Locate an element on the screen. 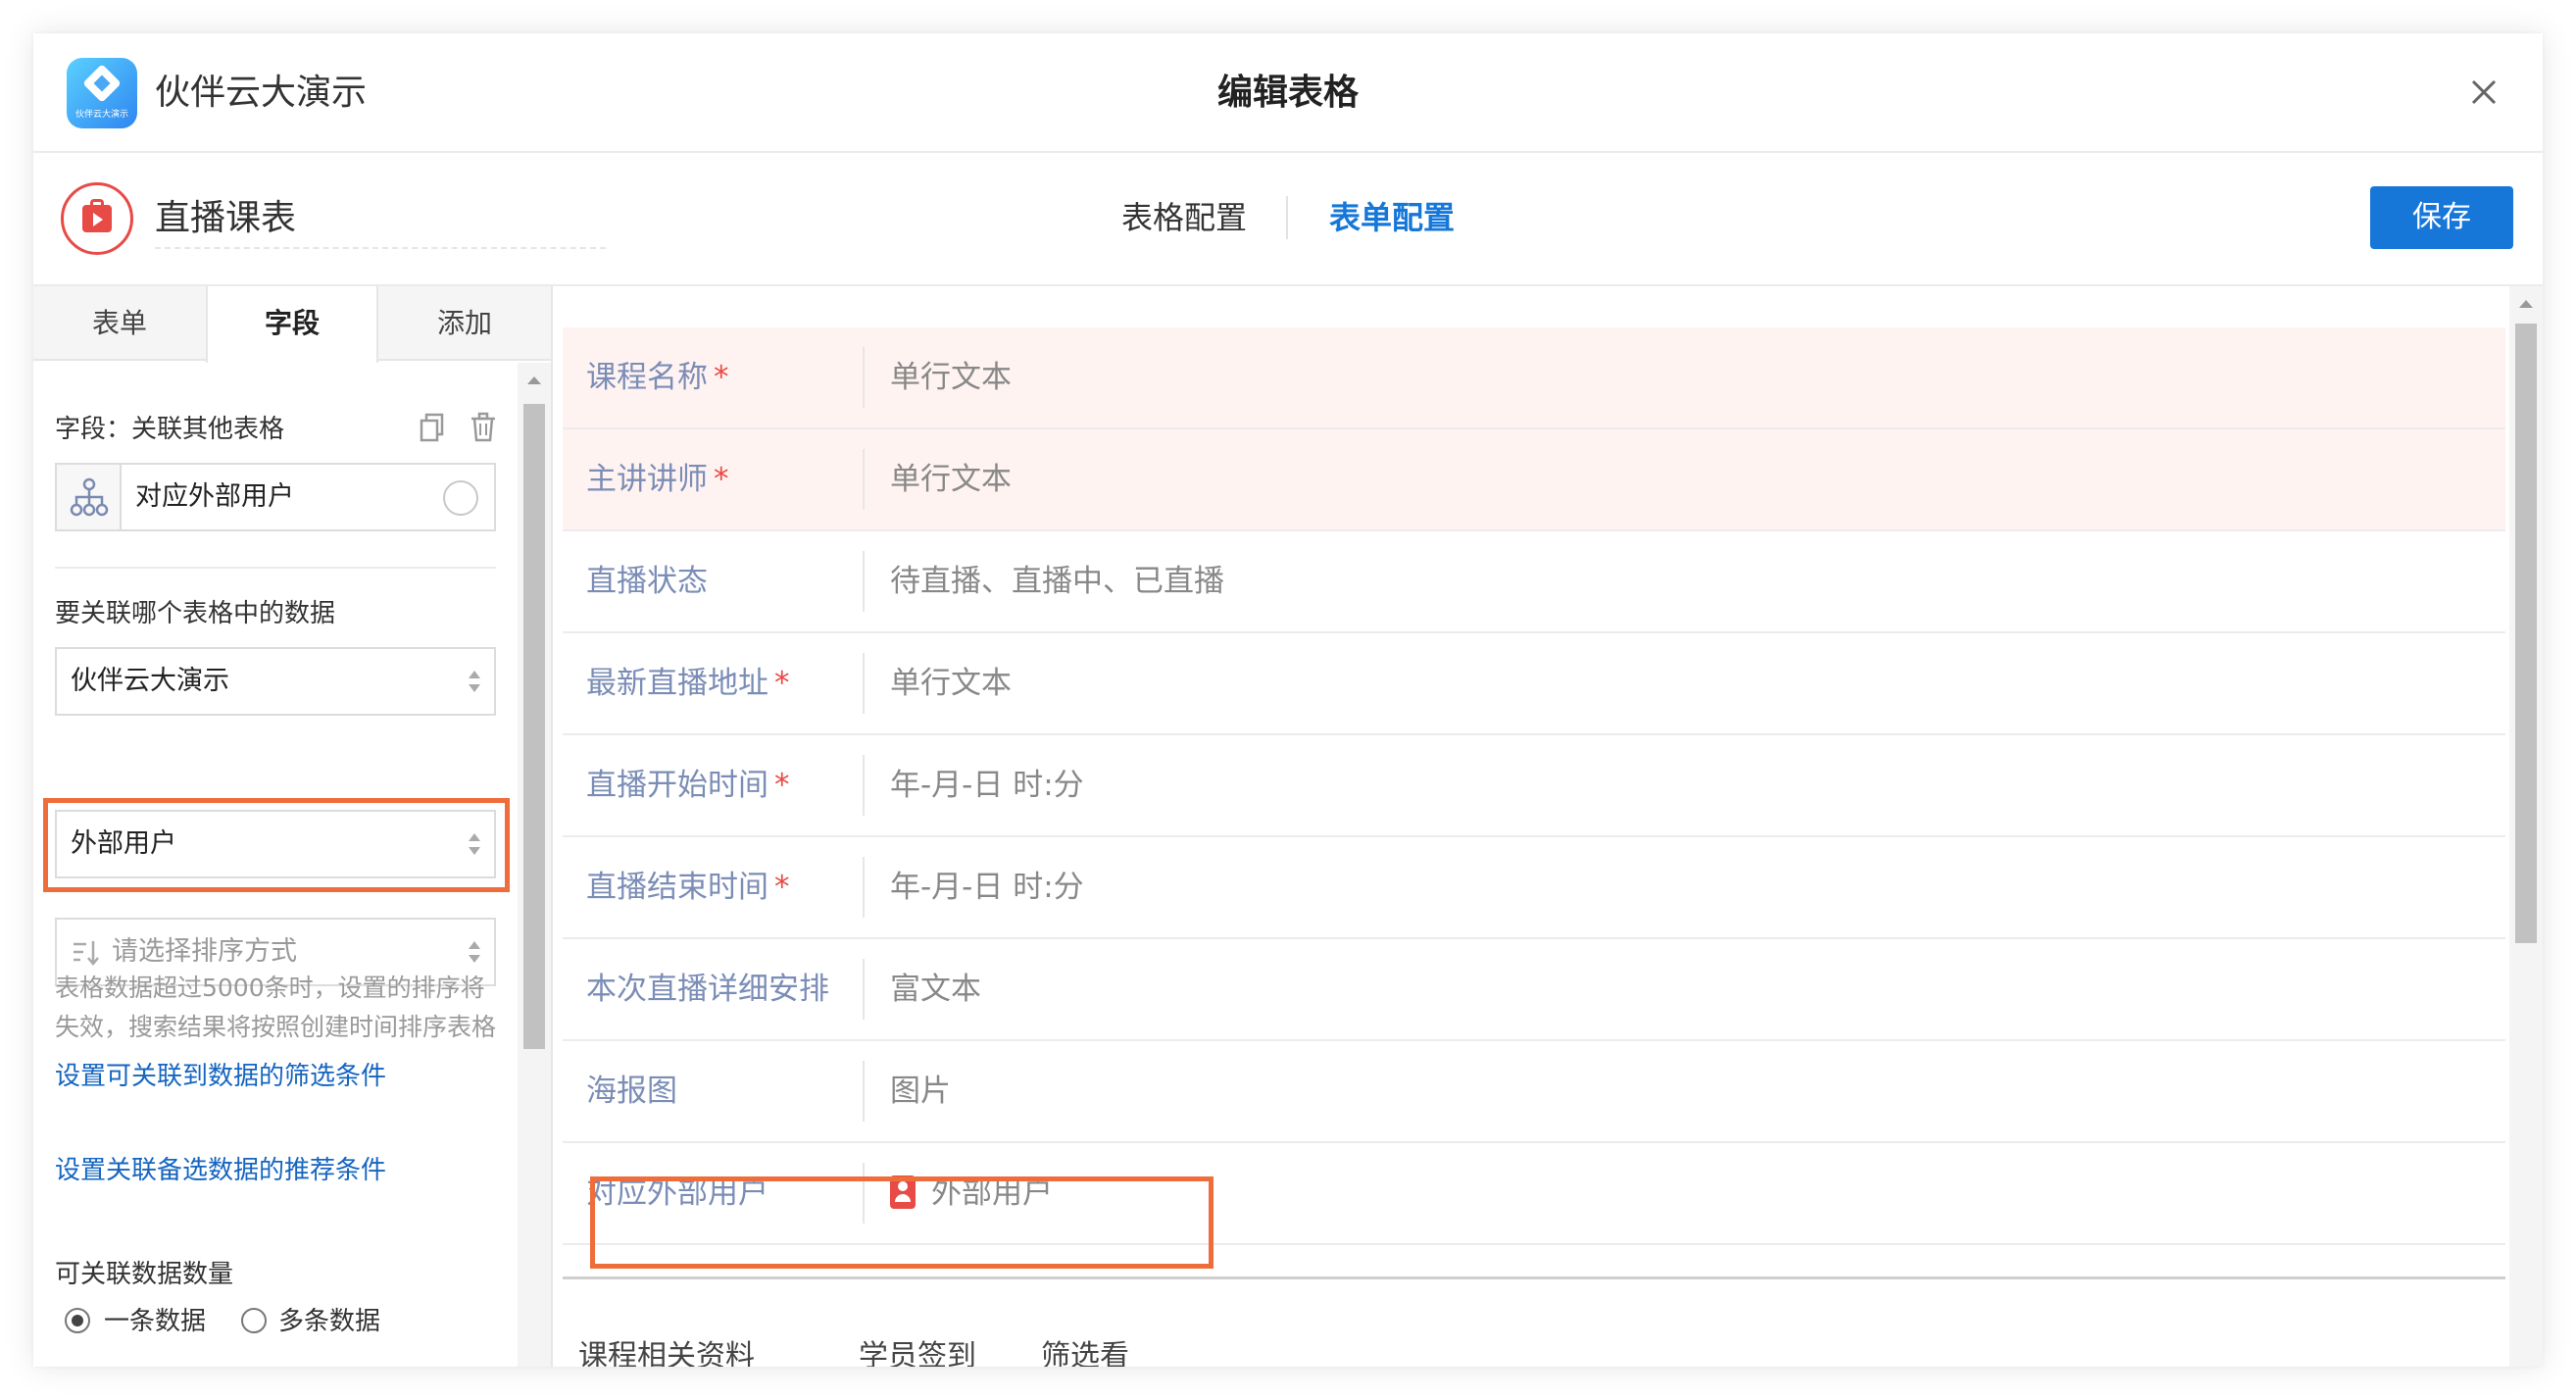 Image resolution: width=2576 pixels, height=1400 pixels. recommend-condition-link: 设置关联备选数据的推荐条件 is located at coordinates (220, 1170).